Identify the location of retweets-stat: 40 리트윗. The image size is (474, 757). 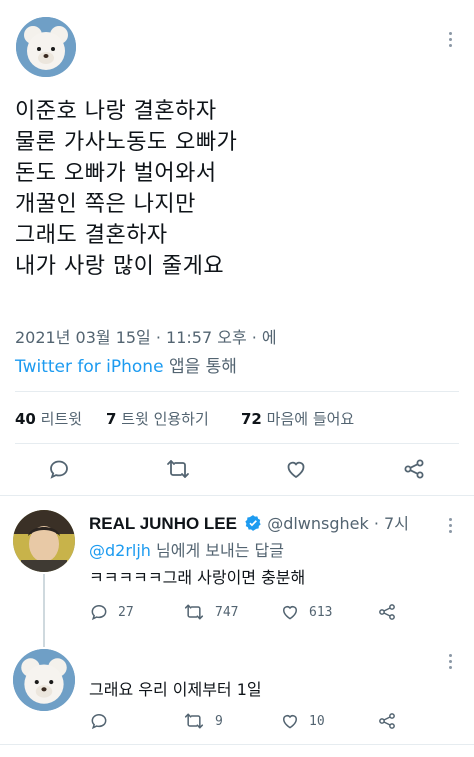
(48, 418).